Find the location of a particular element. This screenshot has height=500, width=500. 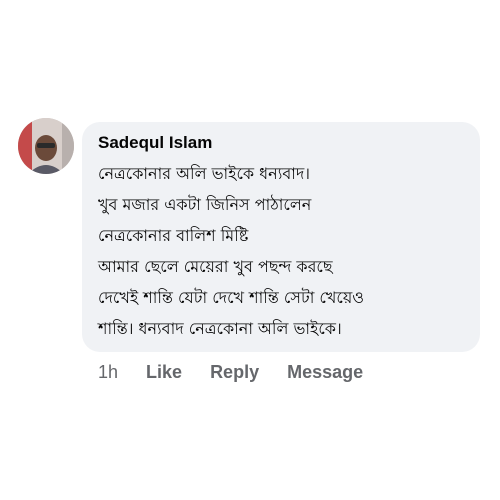

comment-text-line: নেত্রকোনার অলি ভাইকে ধন্যবাদ। is located at coordinates (204, 173).